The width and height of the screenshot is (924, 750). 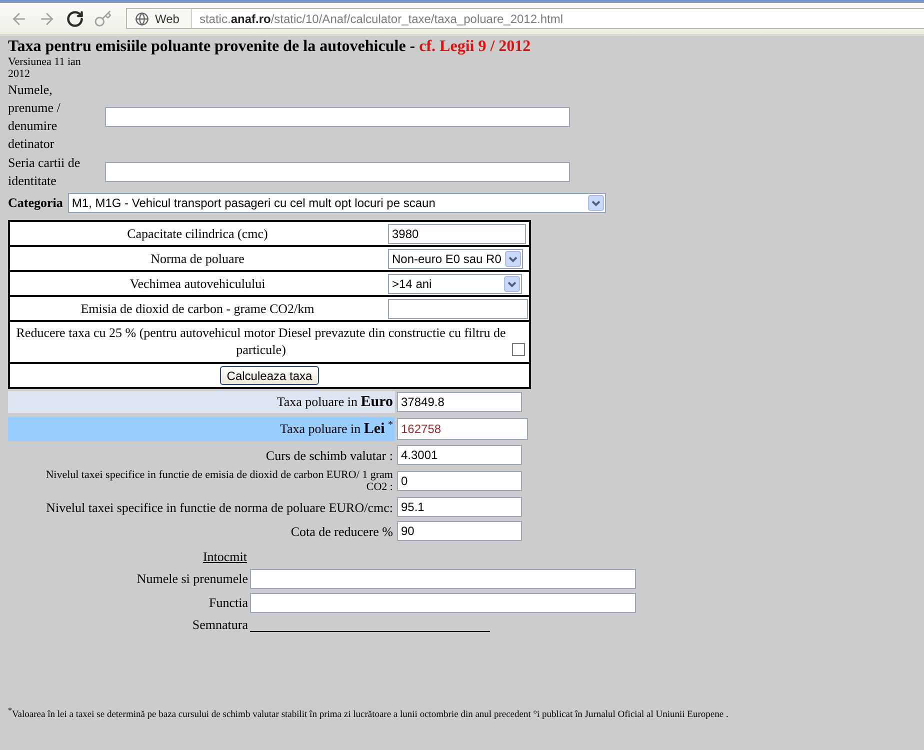 What do you see at coordinates (45, 172) in the screenshot?
I see `field-label: Seria cartii de identitate` at bounding box center [45, 172].